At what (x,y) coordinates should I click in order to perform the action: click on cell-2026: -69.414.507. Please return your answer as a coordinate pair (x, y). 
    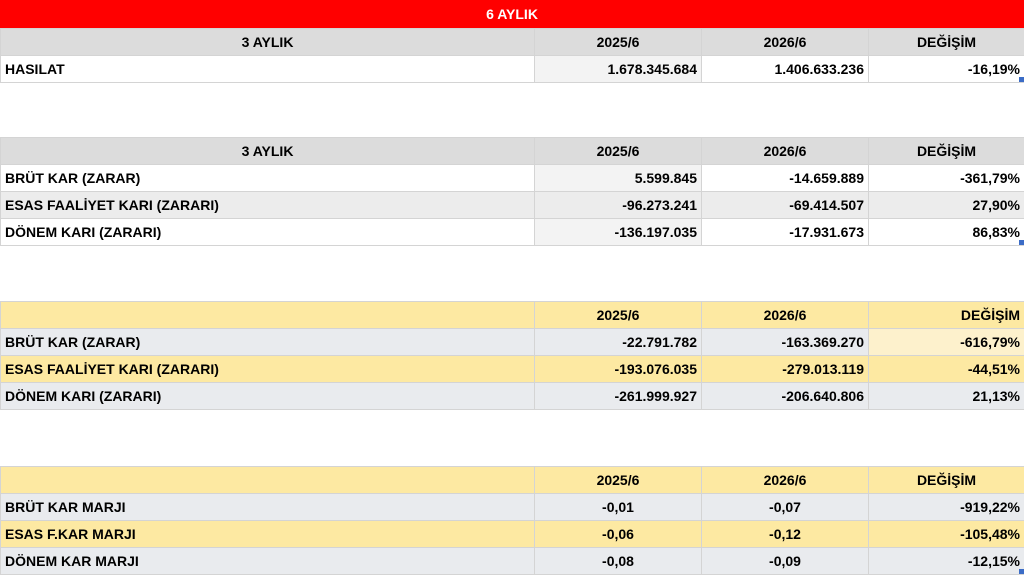
    Looking at the image, I should click on (785, 205).